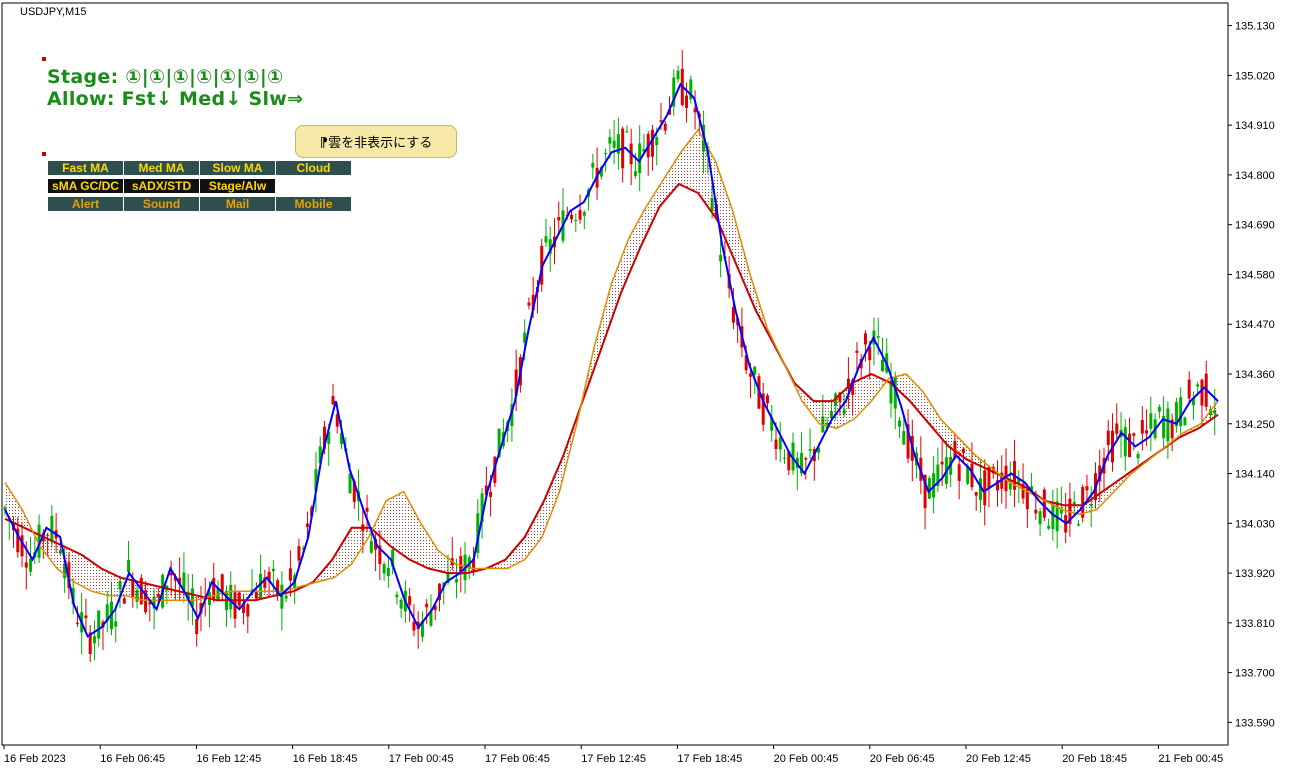 This screenshot has width=1291, height=775. What do you see at coordinates (161, 168) in the screenshot?
I see `med-ma-button: Med MA` at bounding box center [161, 168].